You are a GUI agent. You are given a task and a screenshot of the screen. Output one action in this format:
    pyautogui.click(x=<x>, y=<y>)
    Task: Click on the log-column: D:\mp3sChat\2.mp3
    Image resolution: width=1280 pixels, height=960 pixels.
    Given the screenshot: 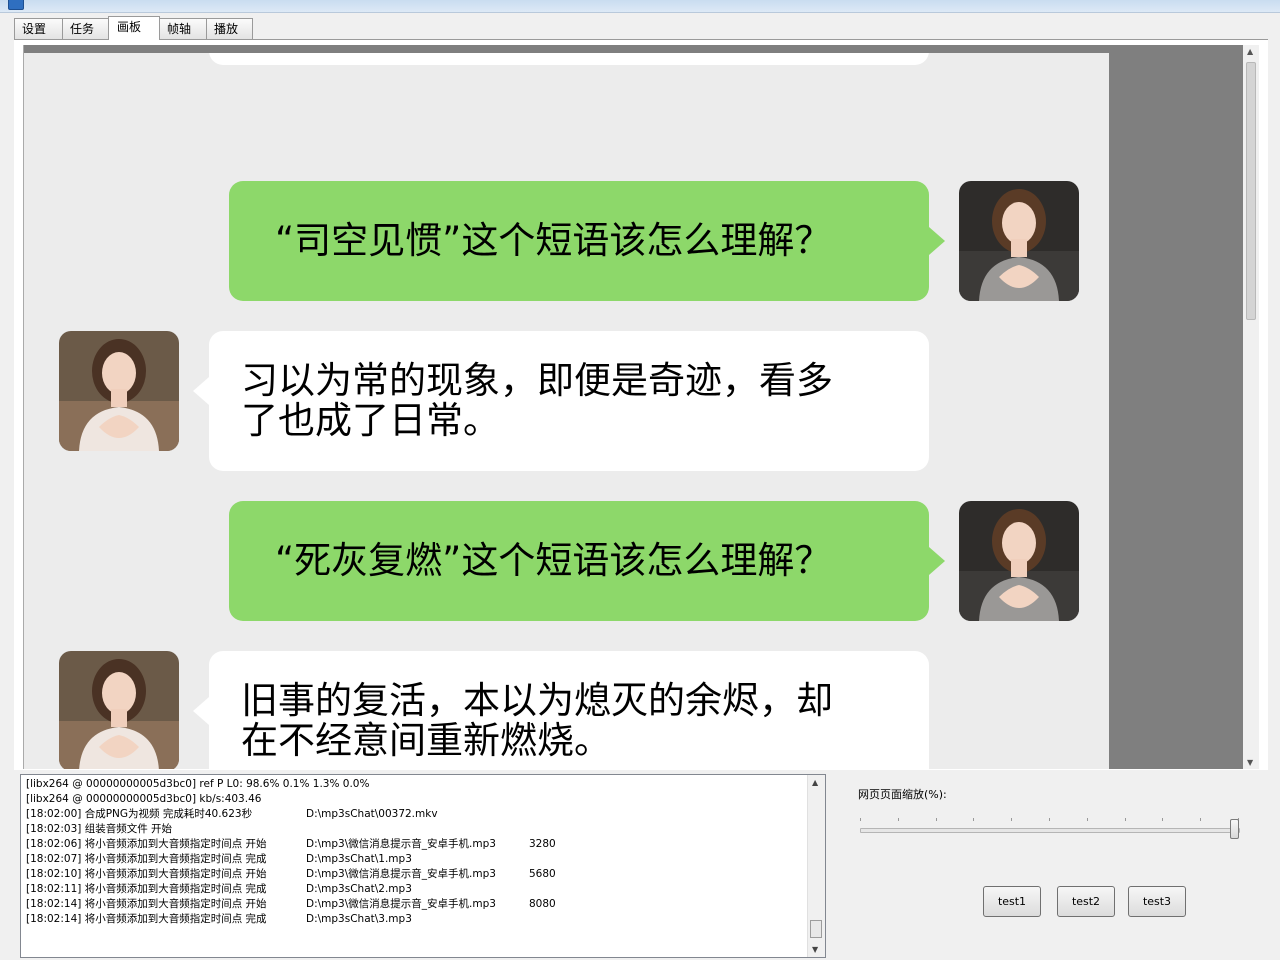 What is the action you would take?
    pyautogui.click(x=359, y=889)
    